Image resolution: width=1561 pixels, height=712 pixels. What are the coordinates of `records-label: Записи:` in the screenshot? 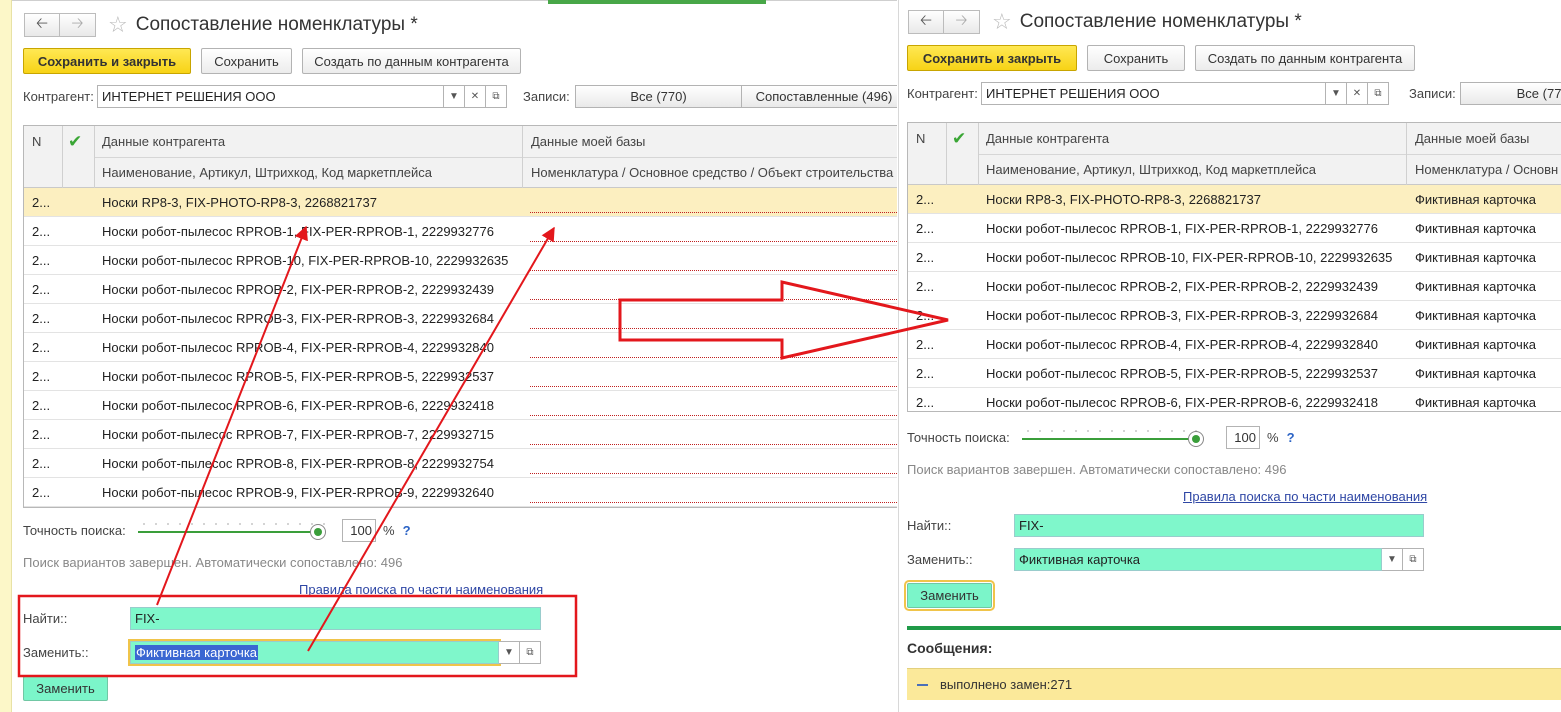 It's located at (546, 96).